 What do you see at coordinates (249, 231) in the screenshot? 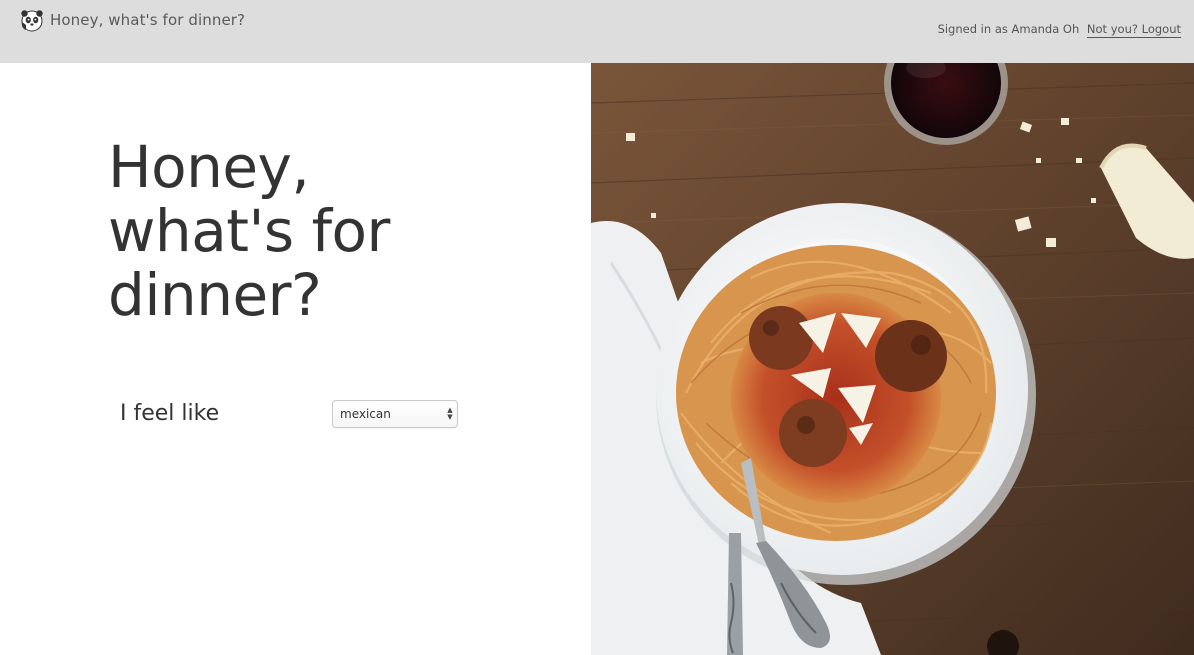
I see `page-title: Honey, what's for dinner?` at bounding box center [249, 231].